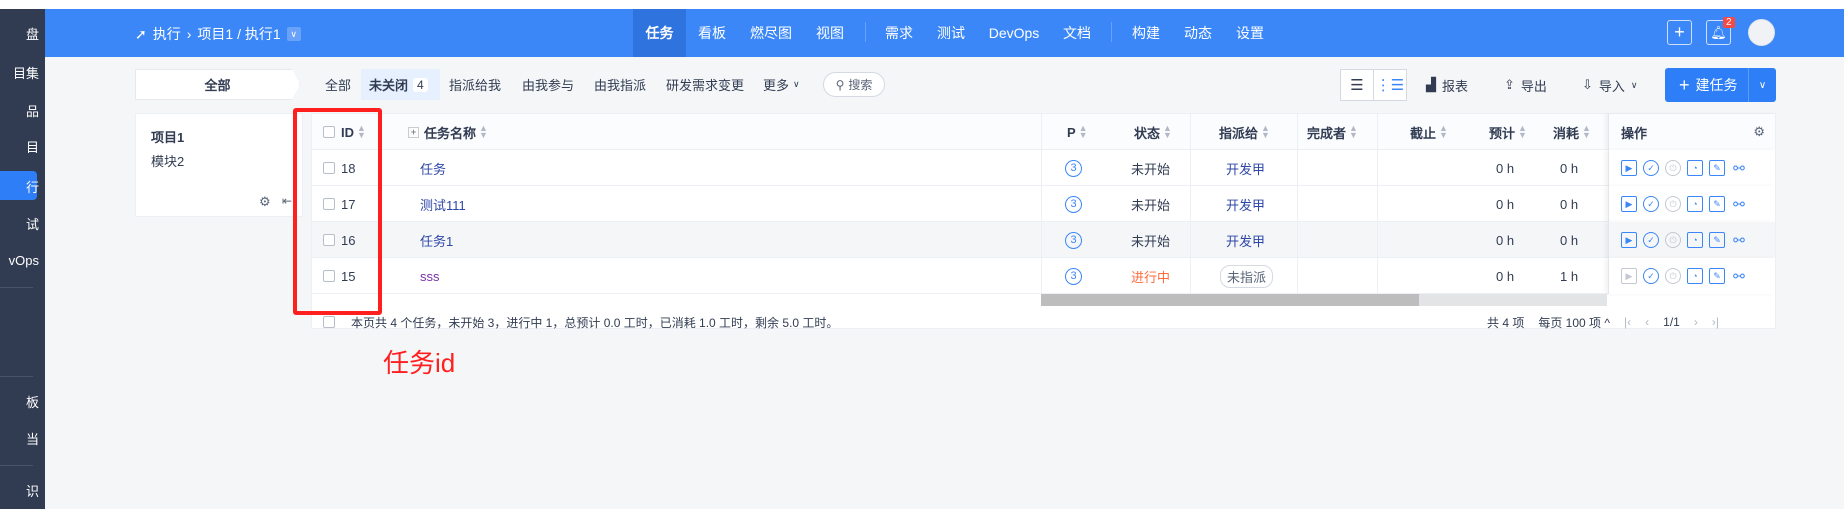 This screenshot has width=1844, height=509. What do you see at coordinates (1647, 322) in the screenshot?
I see `prev-page-icon: ‹` at bounding box center [1647, 322].